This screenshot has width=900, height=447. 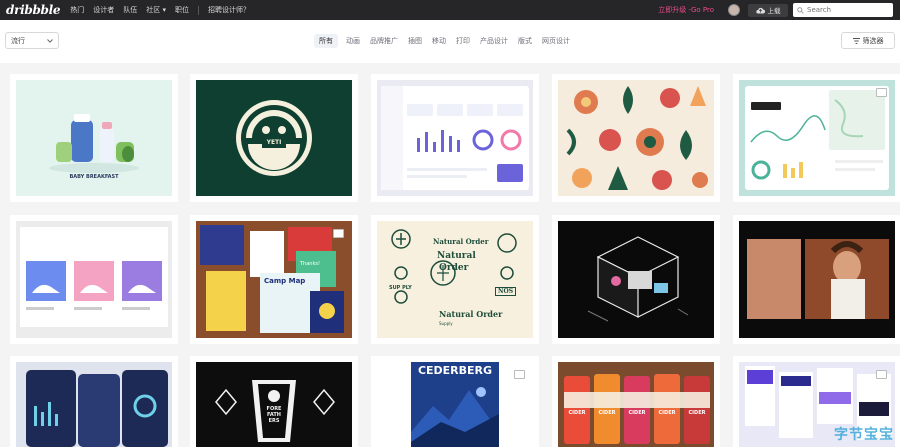 What do you see at coordinates (415, 41) in the screenshot?
I see `tab-illustration: 插图` at bounding box center [415, 41].